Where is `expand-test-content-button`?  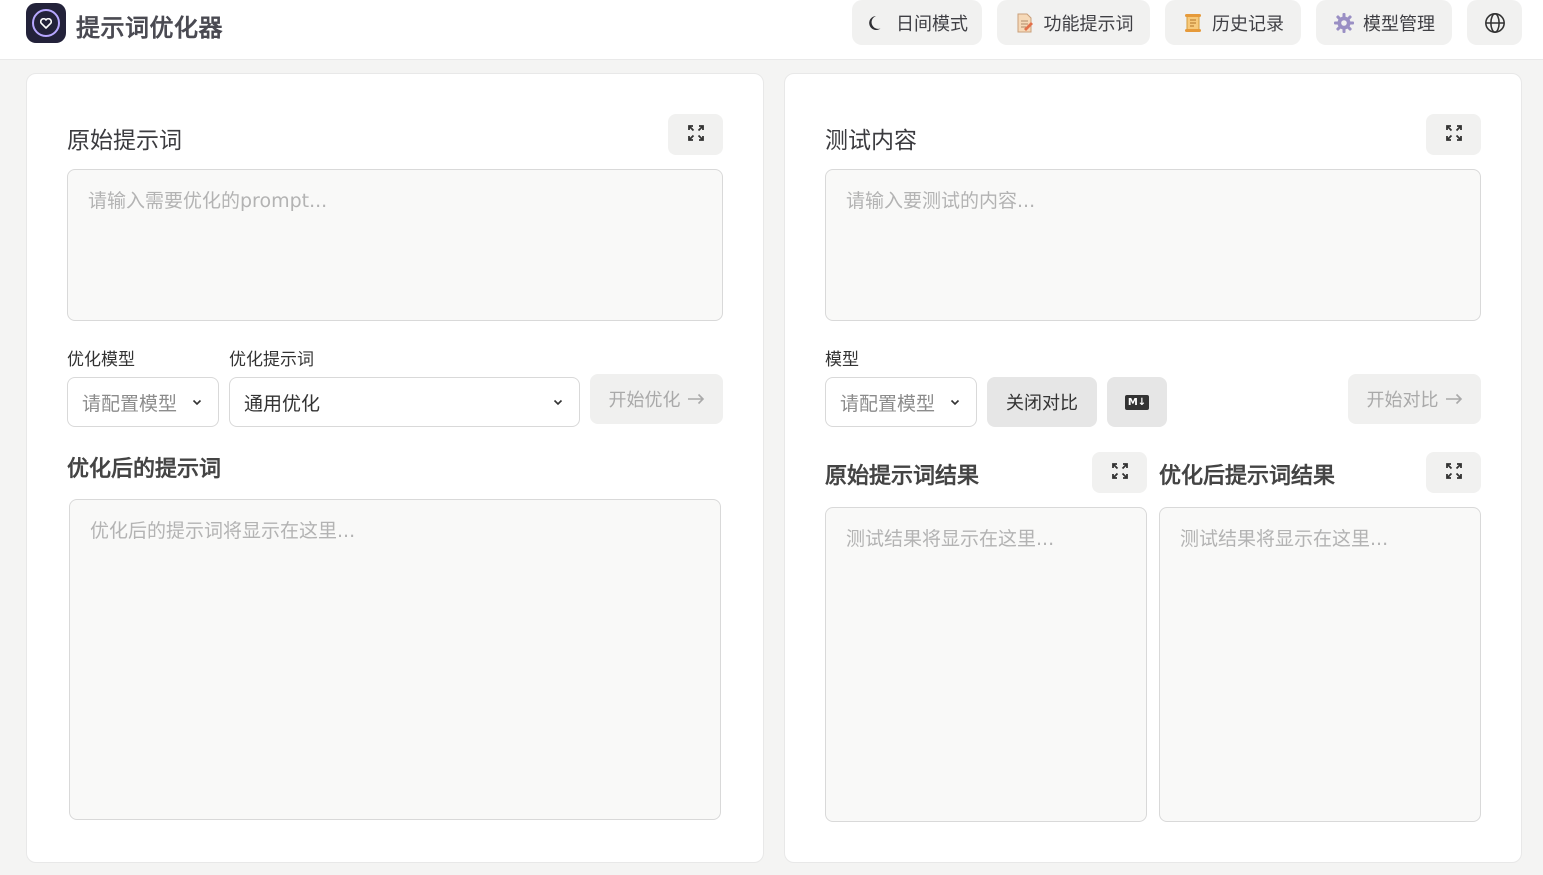 expand-test-content-button is located at coordinates (1453, 134).